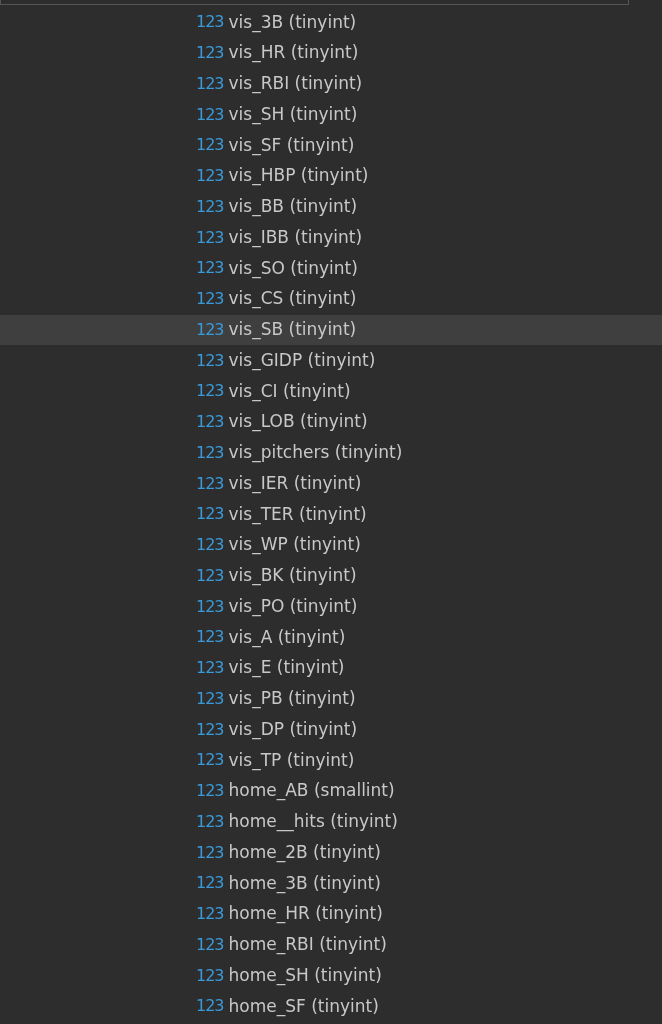 The height and width of the screenshot is (1024, 662). I want to click on column-item: 123 vis_PB (tinyint), so click(331, 699).